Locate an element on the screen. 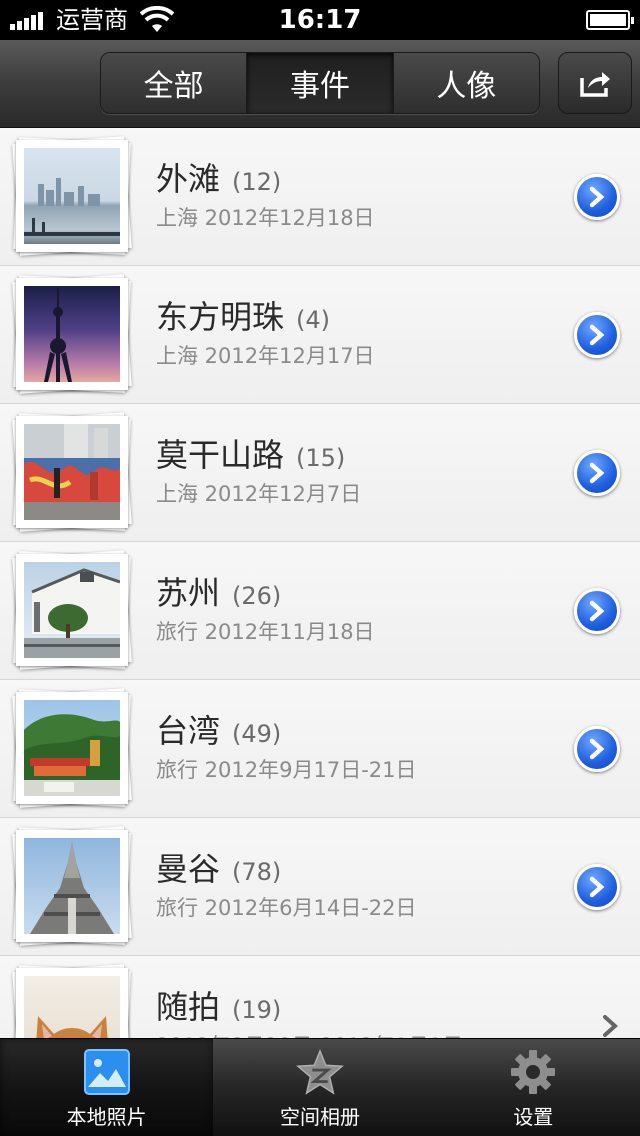  bund-skyline-photo is located at coordinates (72, 196).